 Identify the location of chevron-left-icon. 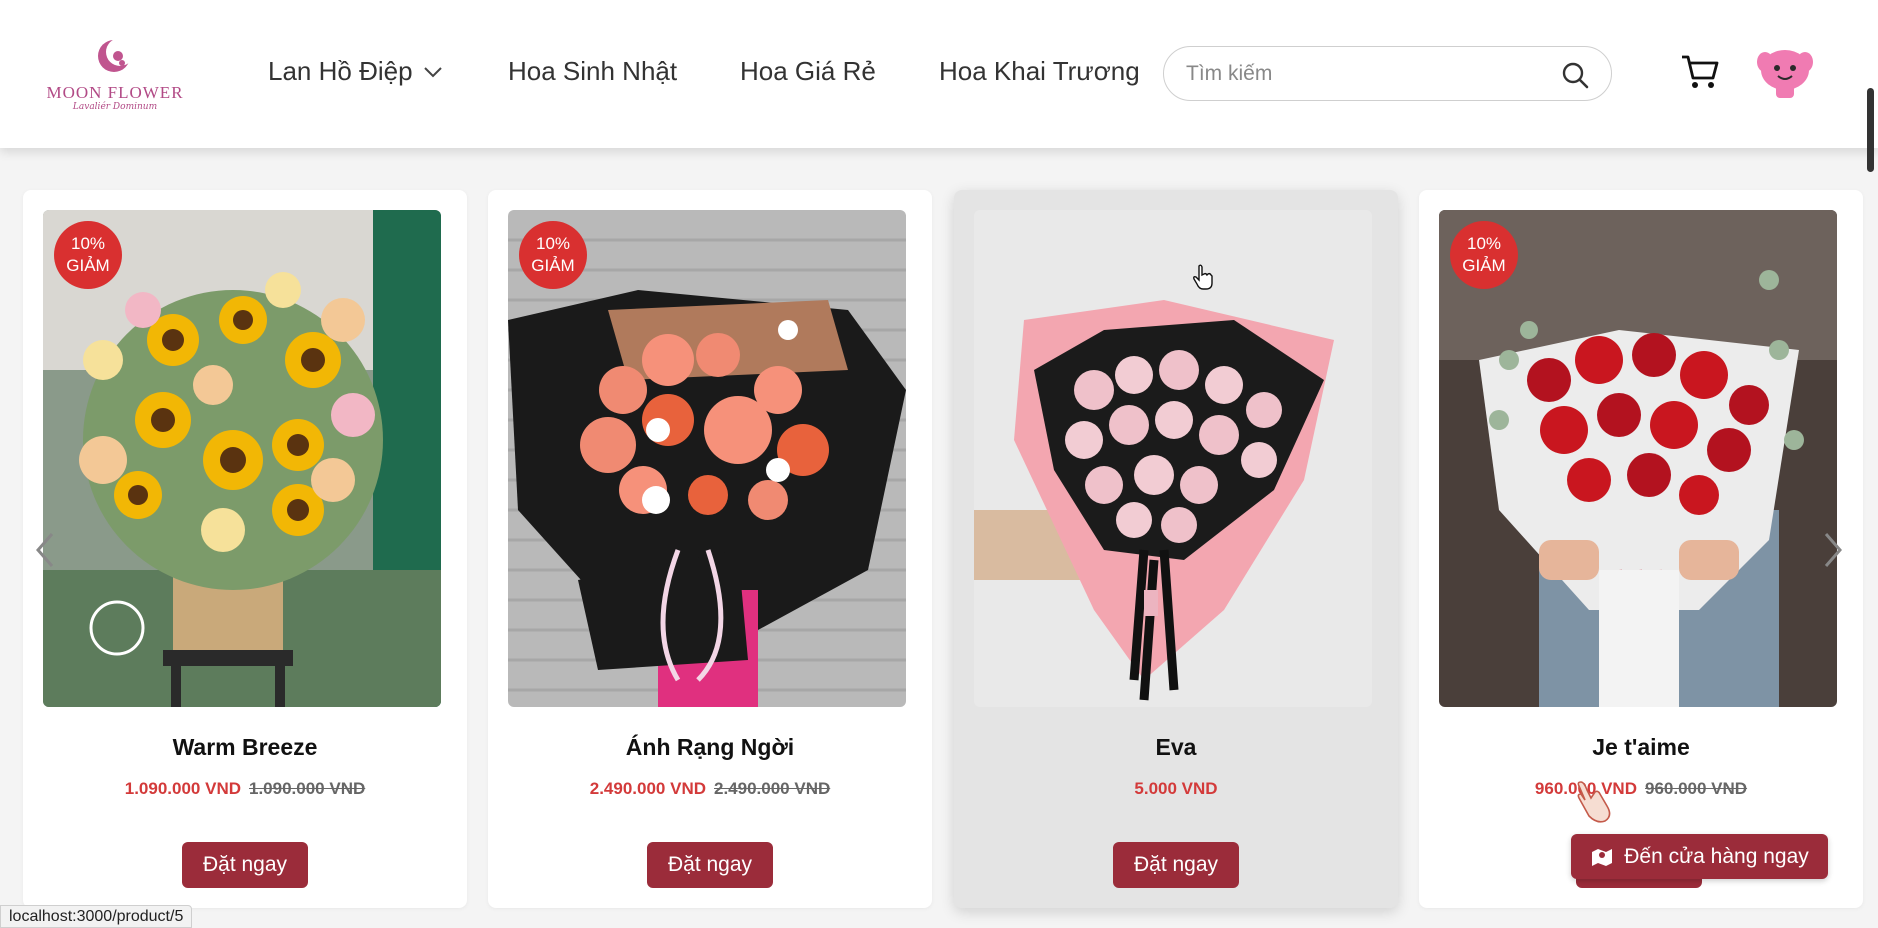
(45, 550).